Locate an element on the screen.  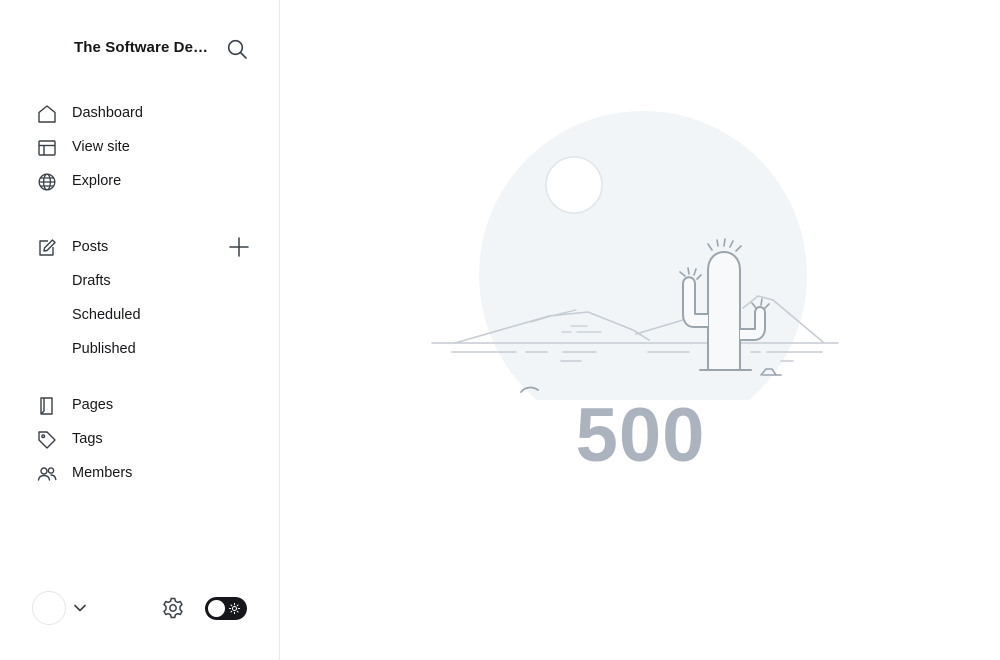
theme-toggle is located at coordinates (226, 608).